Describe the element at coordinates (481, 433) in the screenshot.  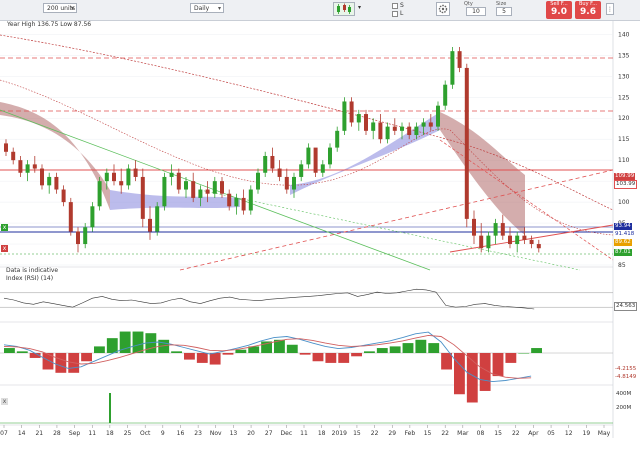
I see `time-axis-label: 08` at that location.